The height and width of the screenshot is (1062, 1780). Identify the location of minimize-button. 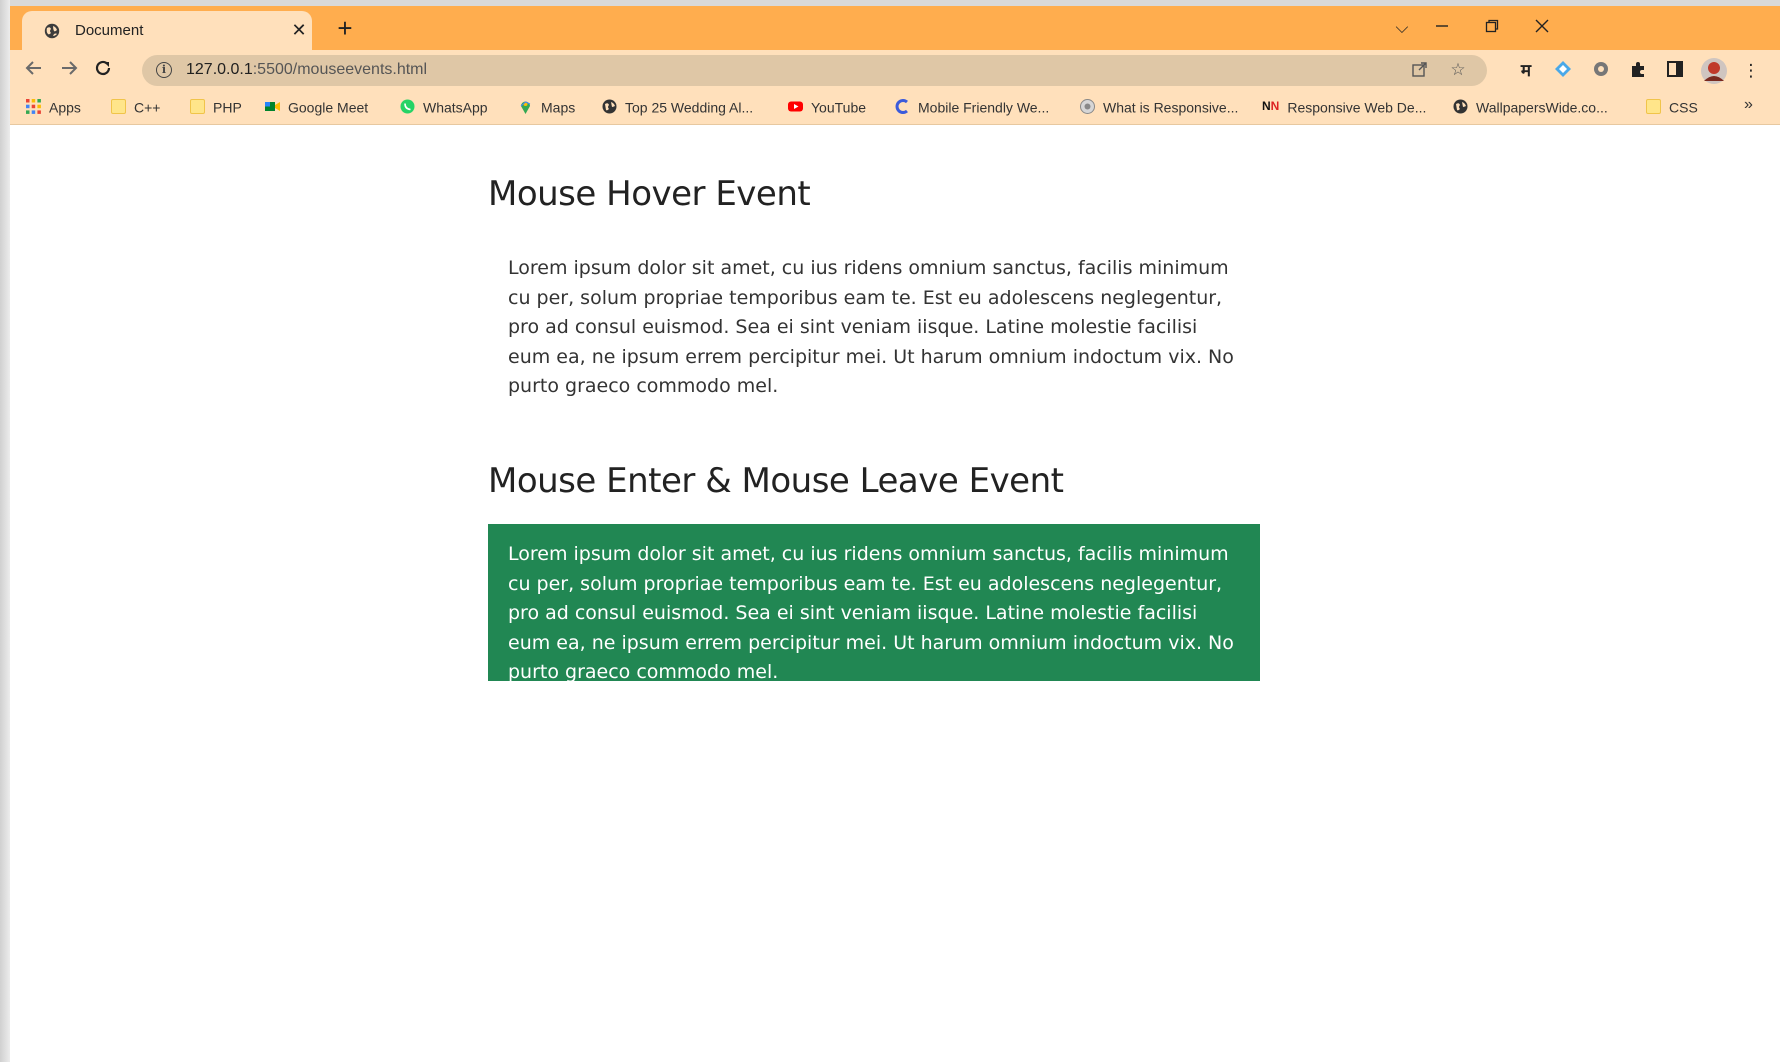
(1442, 28).